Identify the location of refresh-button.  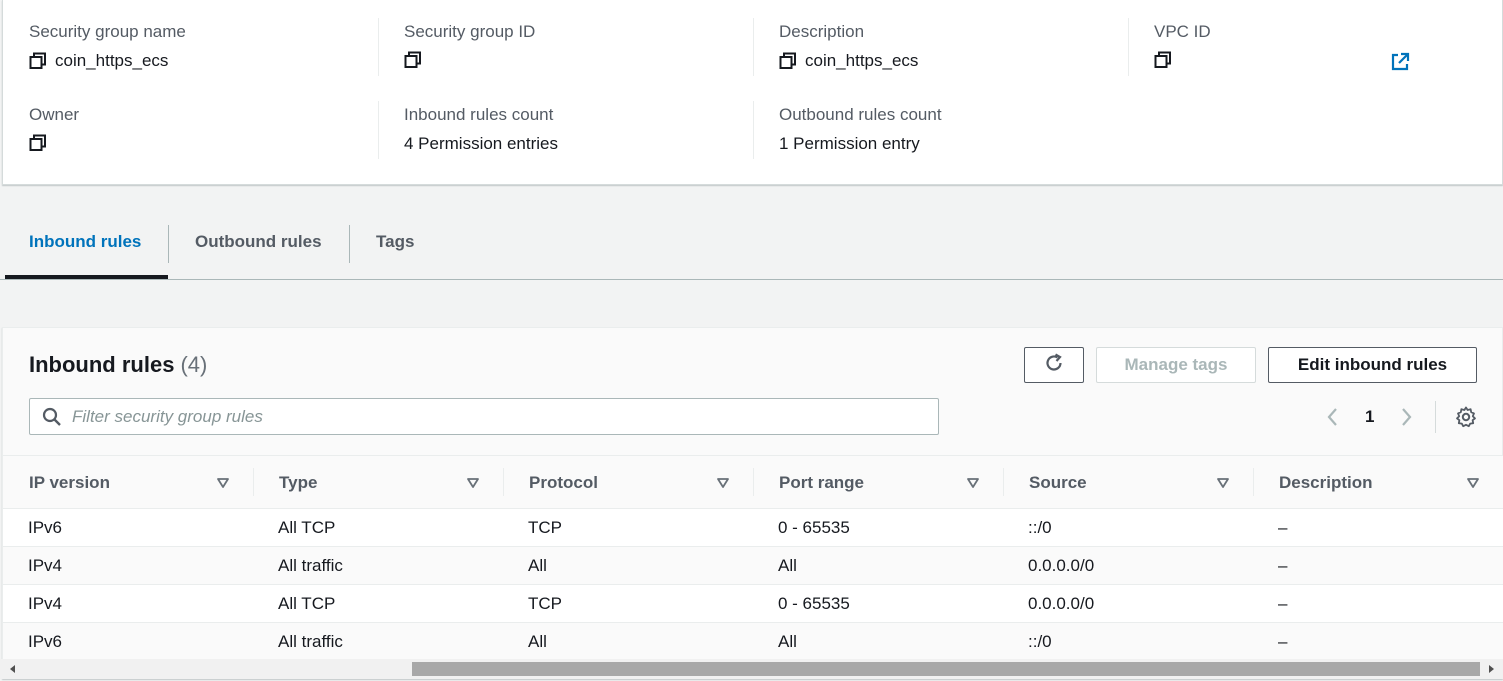
(1054, 365).